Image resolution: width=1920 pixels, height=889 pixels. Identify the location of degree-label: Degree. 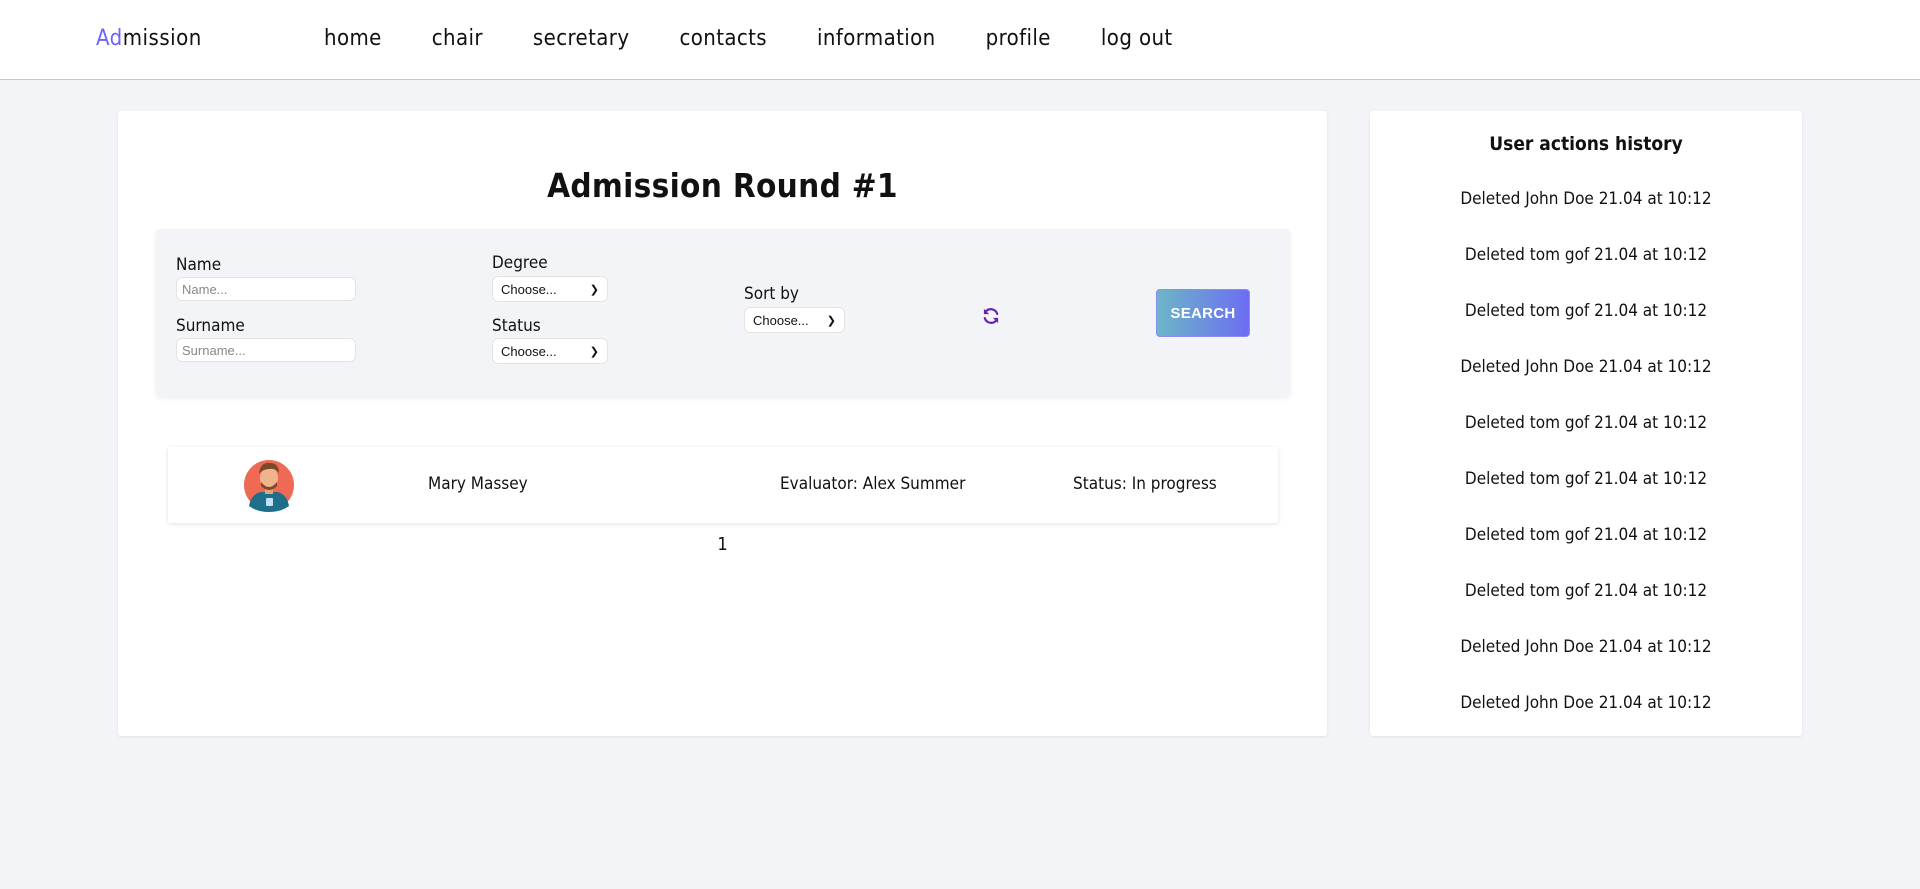
(520, 263).